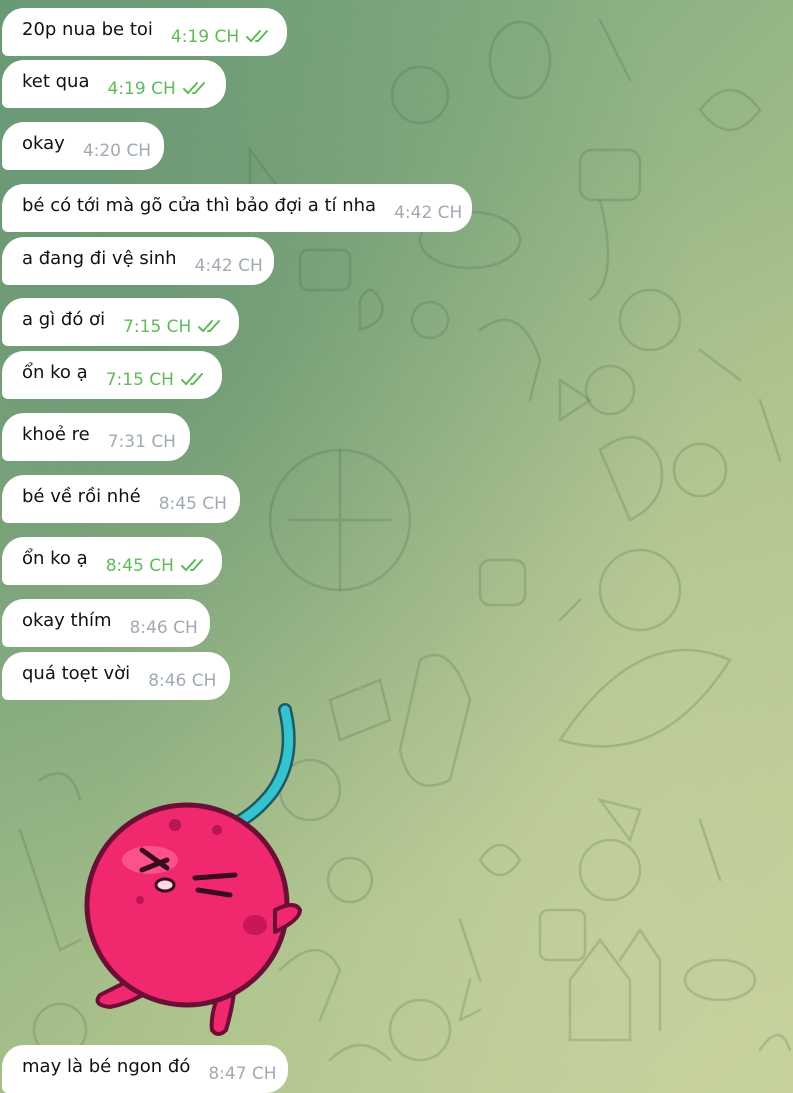 The image size is (793, 1093). What do you see at coordinates (120, 322) in the screenshot?
I see `message-bubble: a gì đó ơi 7:15 CH` at bounding box center [120, 322].